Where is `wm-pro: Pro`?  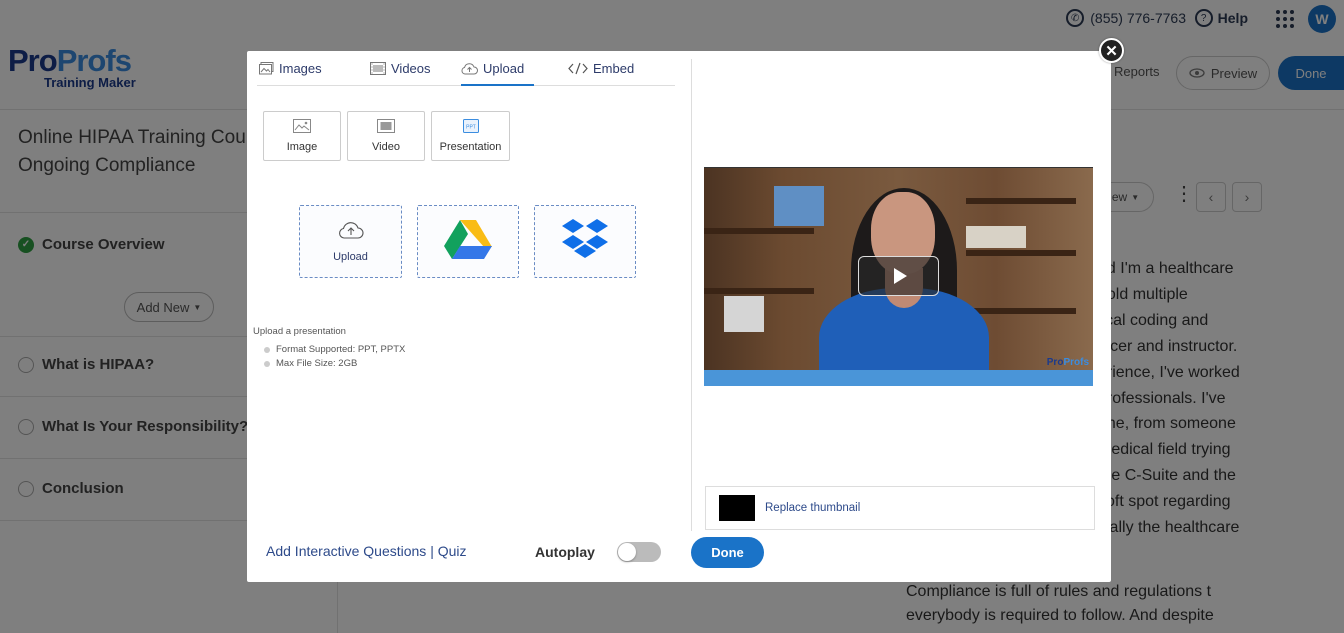
wm-pro: Pro is located at coordinates (1055, 362).